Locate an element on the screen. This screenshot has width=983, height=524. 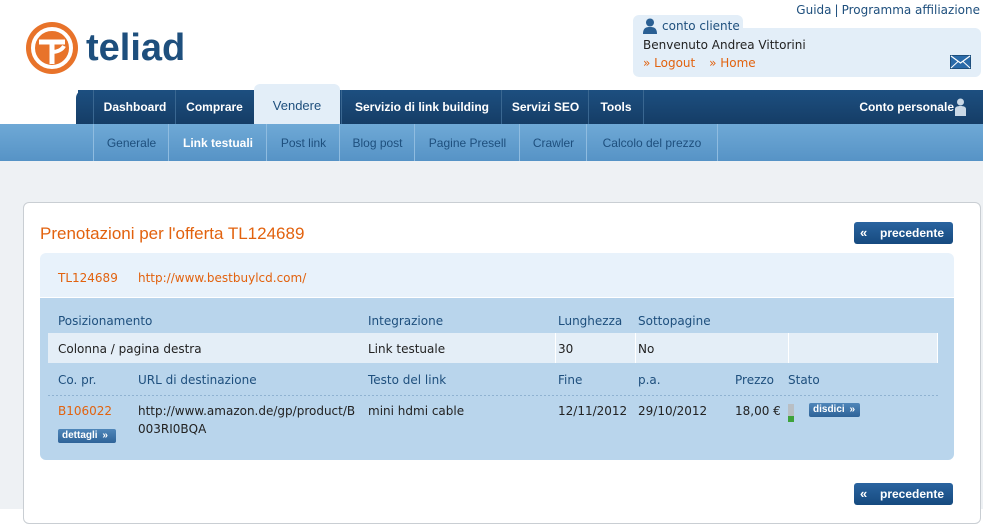
nav-left-spacer is located at coordinates (39, 107).